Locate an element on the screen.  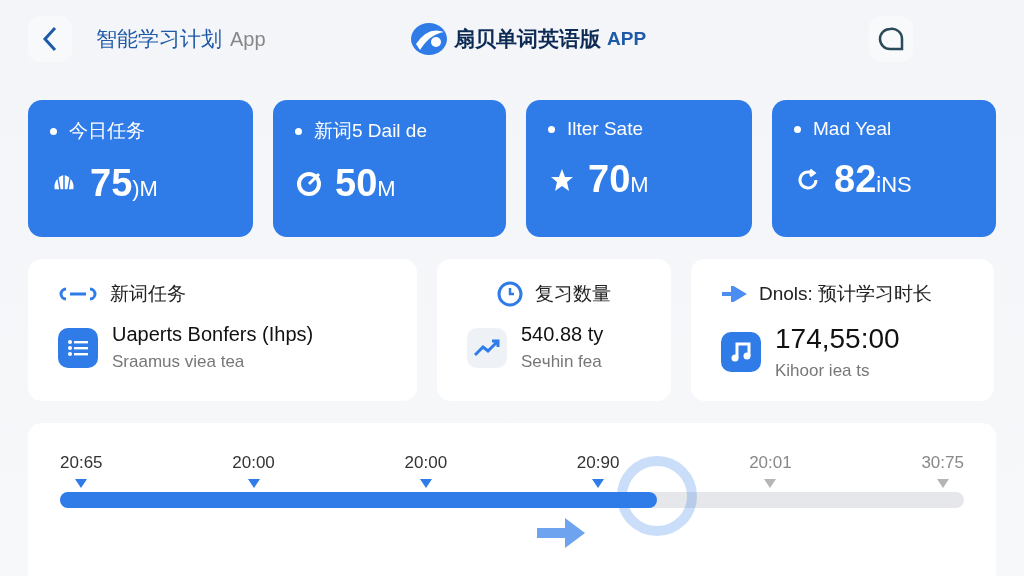
card-title: Dnols: 预计学习时长 is located at coordinates (846, 294).